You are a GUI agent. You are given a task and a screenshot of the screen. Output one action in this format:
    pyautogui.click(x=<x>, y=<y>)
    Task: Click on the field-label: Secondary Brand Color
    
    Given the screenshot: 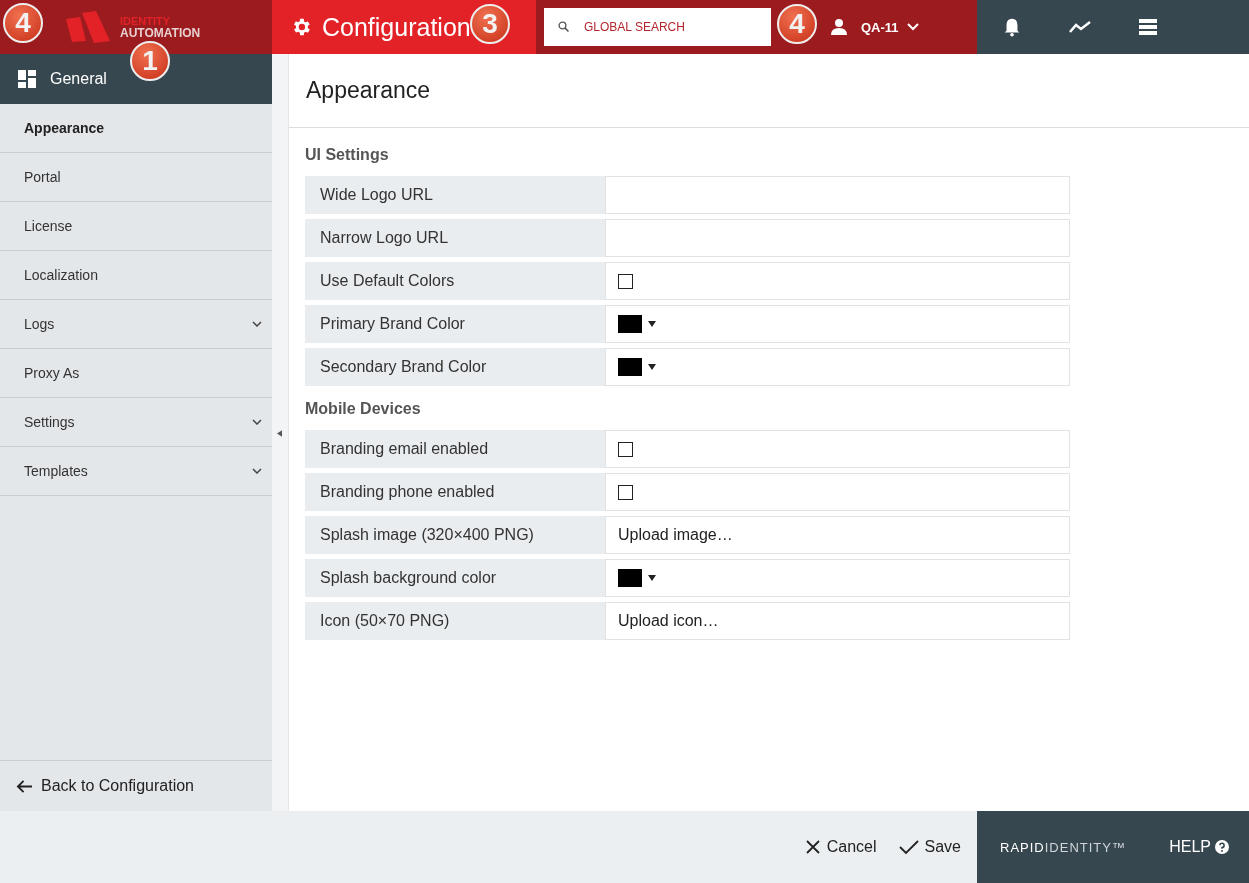 What is the action you would take?
    pyautogui.click(x=455, y=367)
    